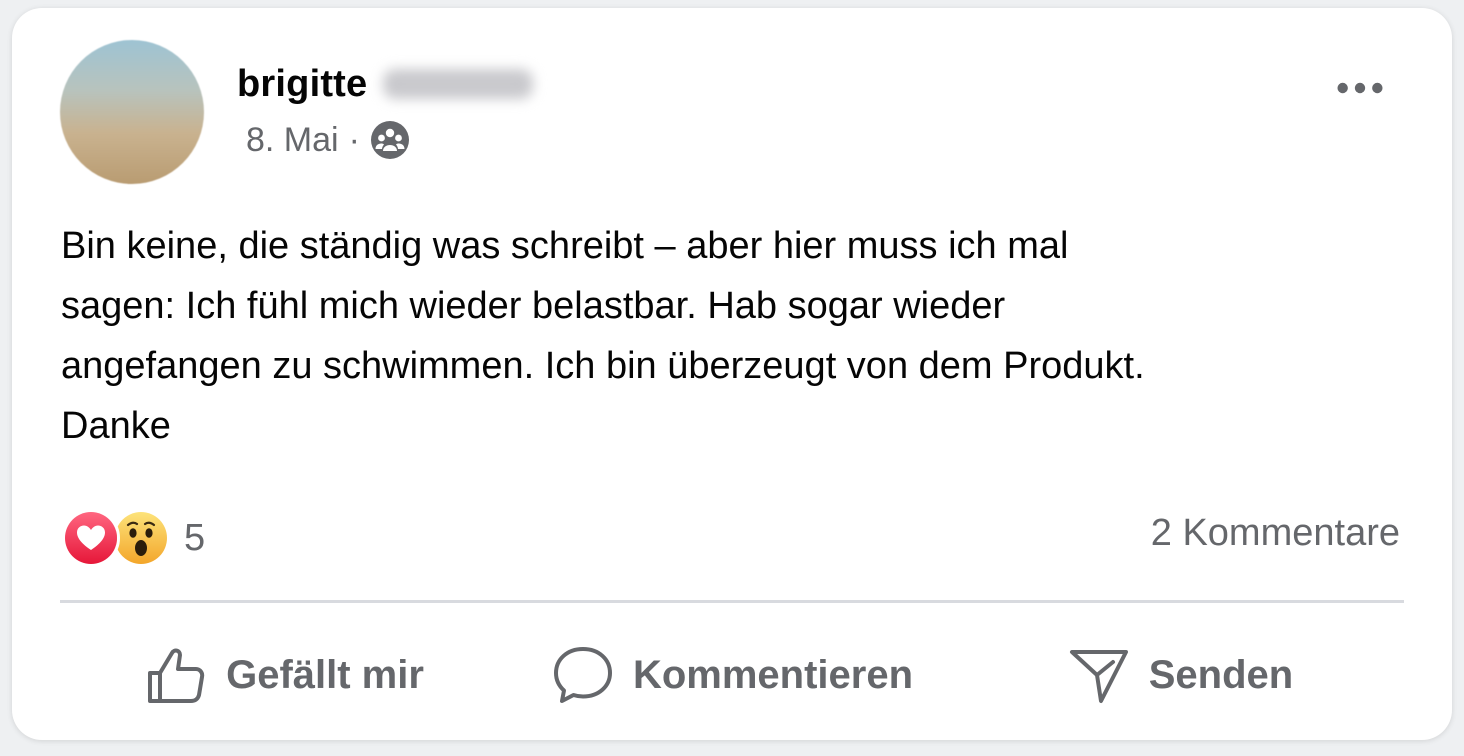 Image resolution: width=1464 pixels, height=756 pixels. I want to click on send-icon, so click(1098, 676).